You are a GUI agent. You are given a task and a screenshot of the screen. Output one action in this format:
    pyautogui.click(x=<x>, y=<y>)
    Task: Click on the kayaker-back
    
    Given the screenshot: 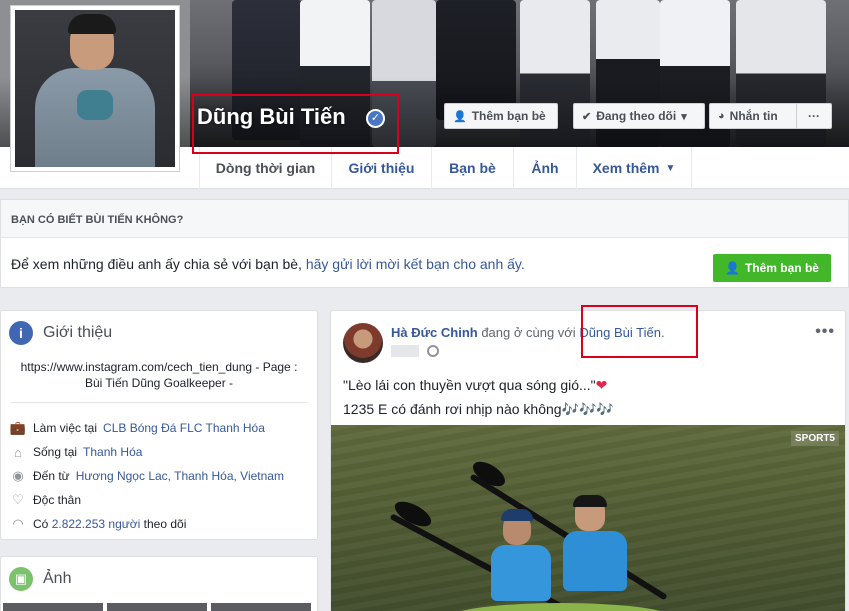 What is the action you would take?
    pyautogui.click(x=596, y=553)
    